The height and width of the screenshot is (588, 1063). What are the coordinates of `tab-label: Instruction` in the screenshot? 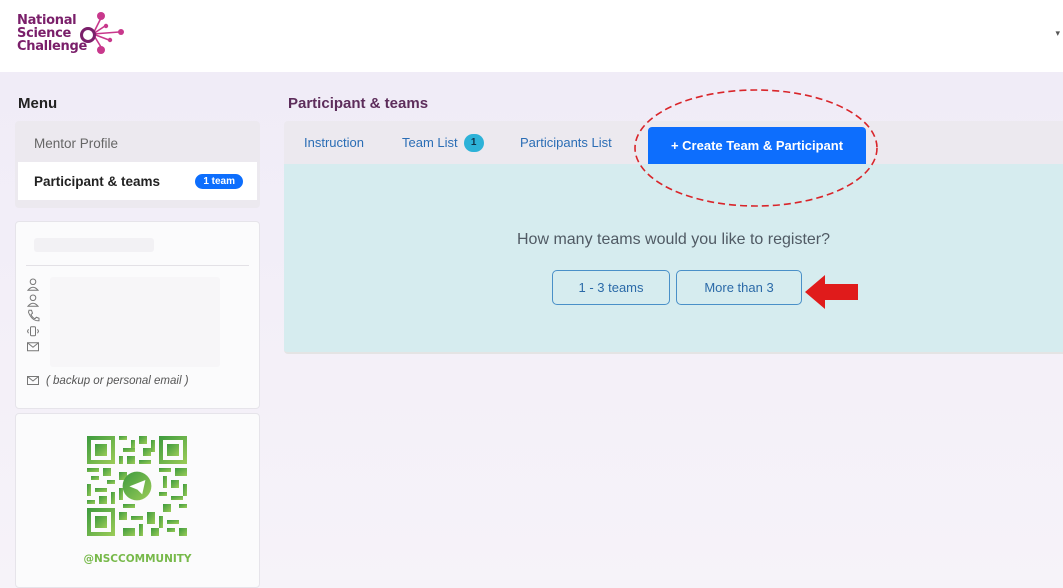 It's located at (334, 142).